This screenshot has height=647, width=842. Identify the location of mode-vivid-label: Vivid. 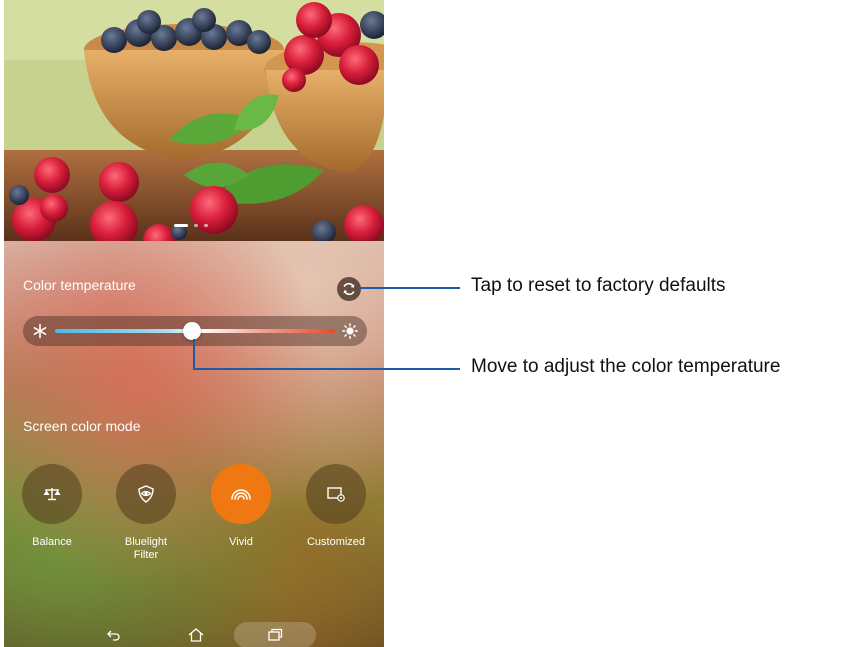
(241, 542).